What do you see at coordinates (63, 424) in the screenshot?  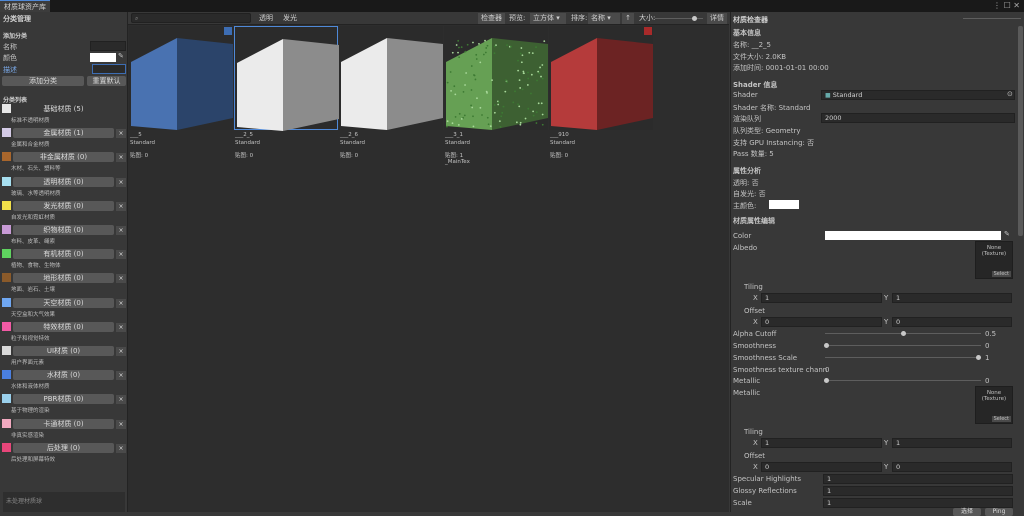 I see `category-item: 卡通材质 (0)` at bounding box center [63, 424].